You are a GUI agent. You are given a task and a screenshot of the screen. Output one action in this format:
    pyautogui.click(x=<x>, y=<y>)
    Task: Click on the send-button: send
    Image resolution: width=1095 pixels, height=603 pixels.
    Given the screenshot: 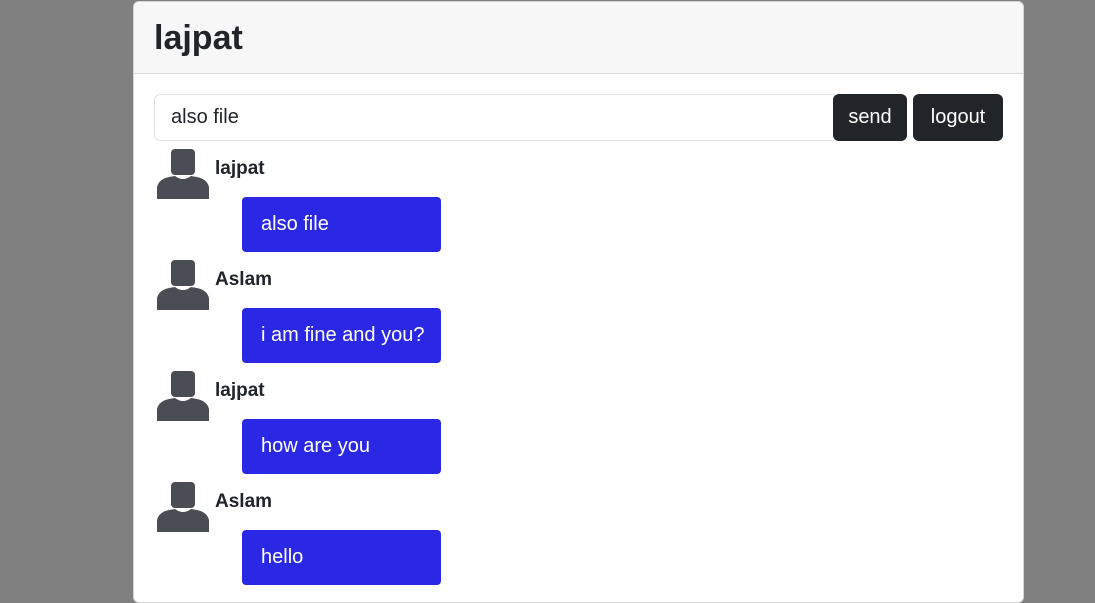 What is the action you would take?
    pyautogui.click(x=870, y=117)
    